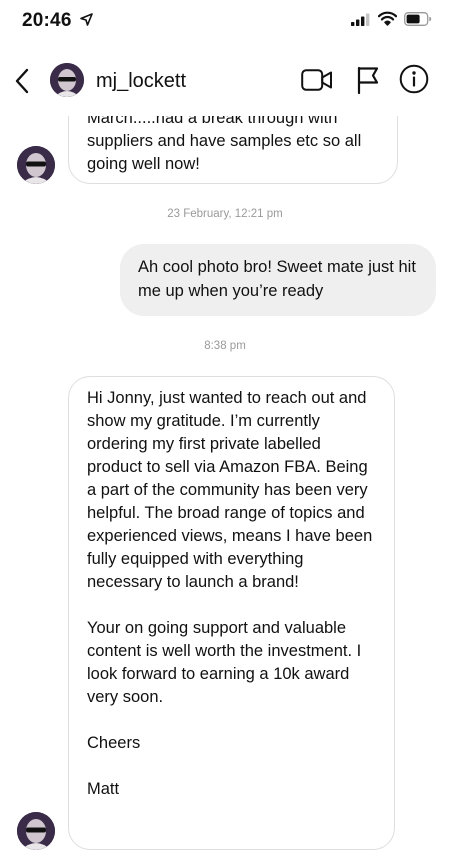  Describe the element at coordinates (418, 21) in the screenshot. I see `battery-icon` at that location.